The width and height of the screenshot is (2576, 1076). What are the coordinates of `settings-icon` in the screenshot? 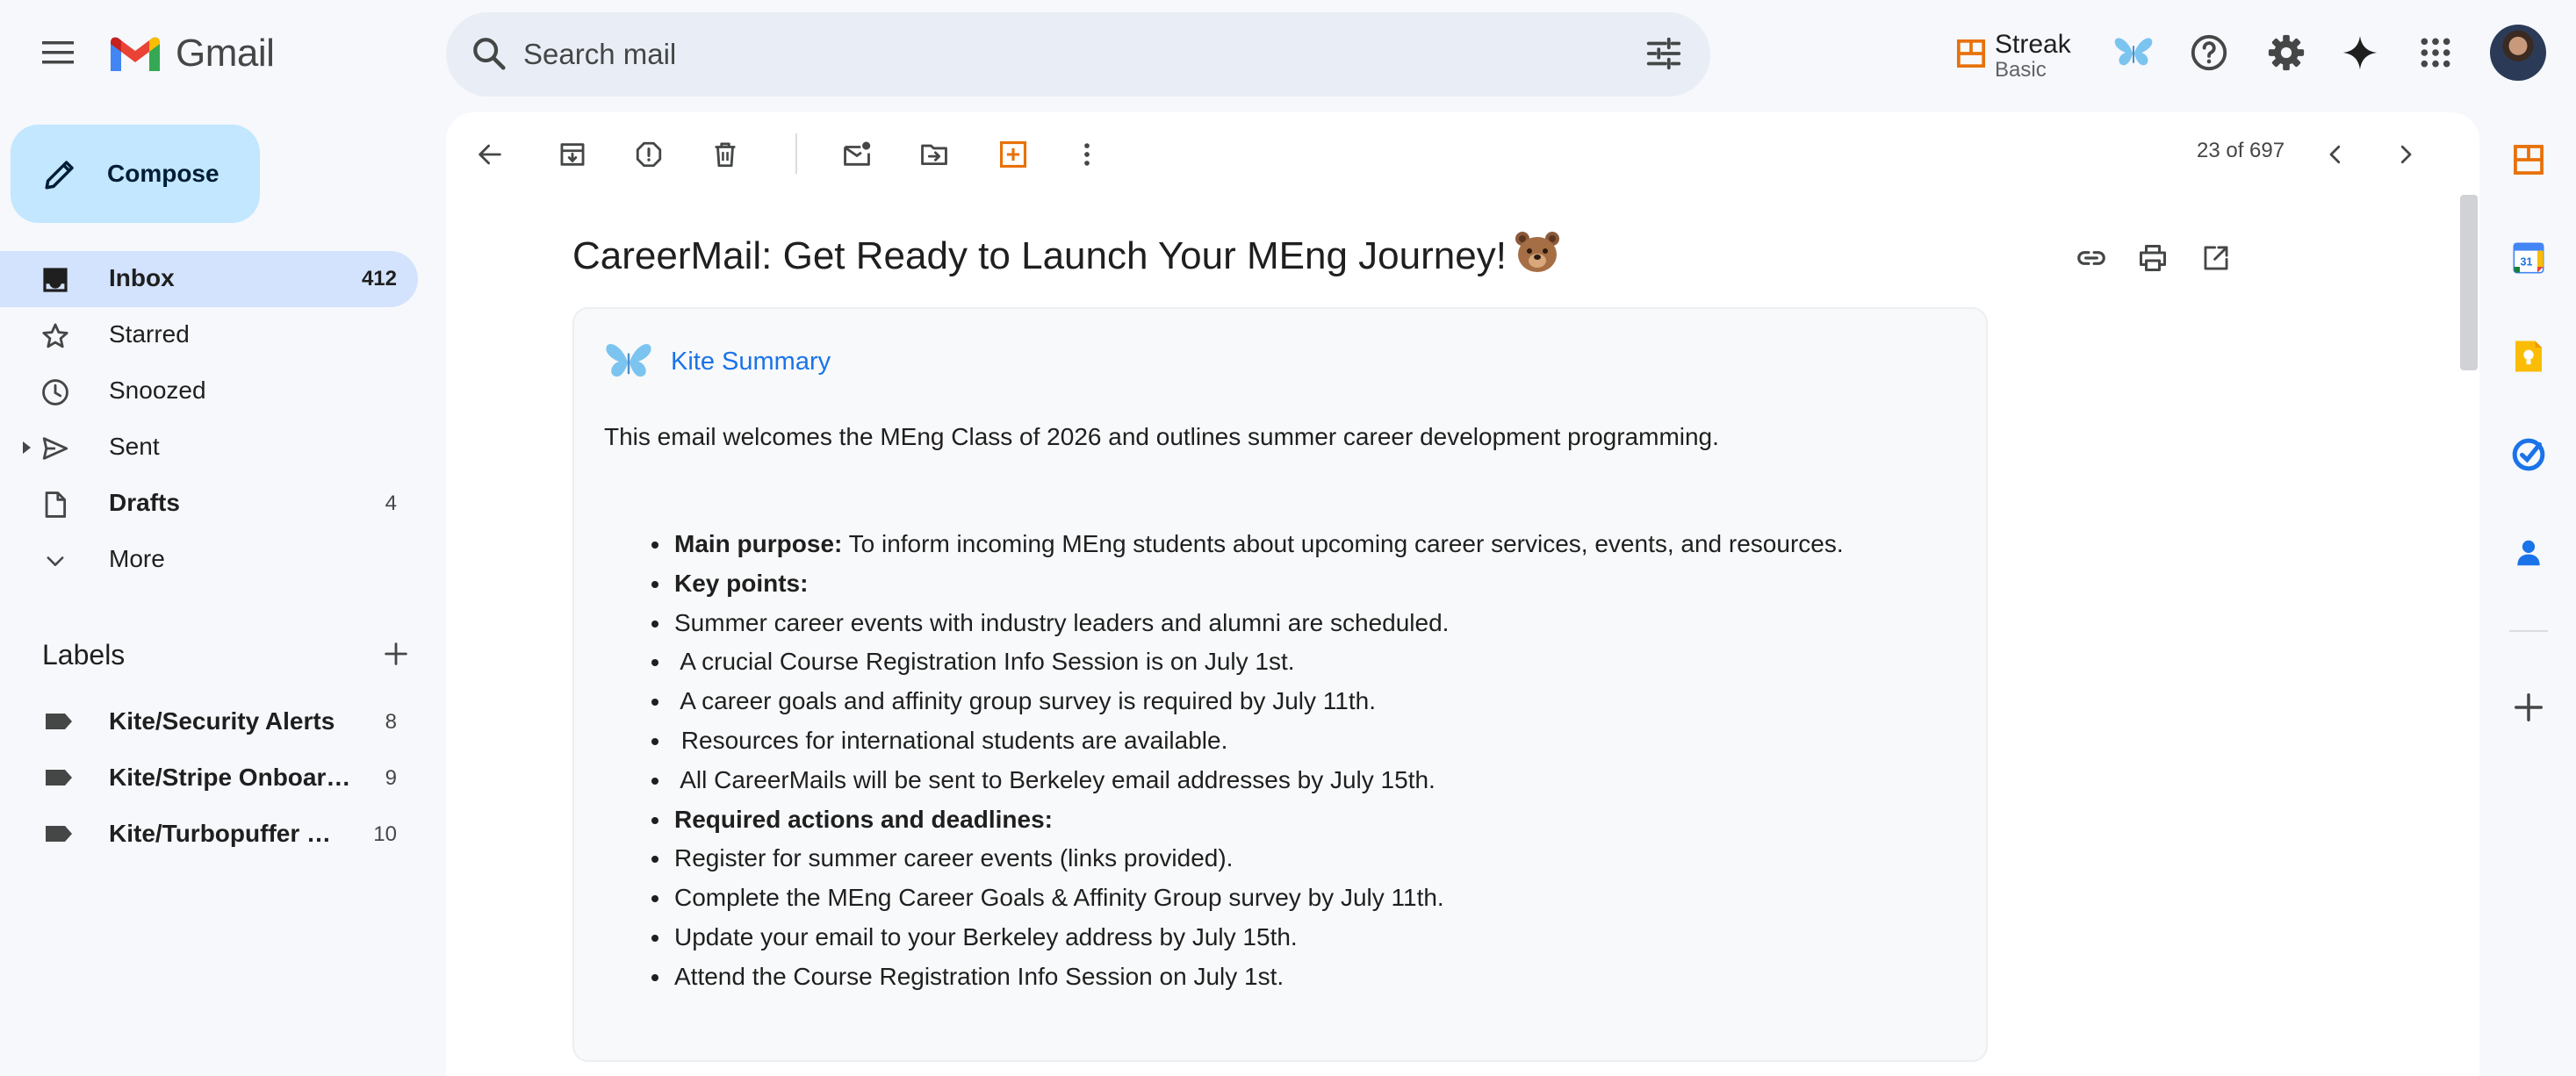 It's located at (2286, 53).